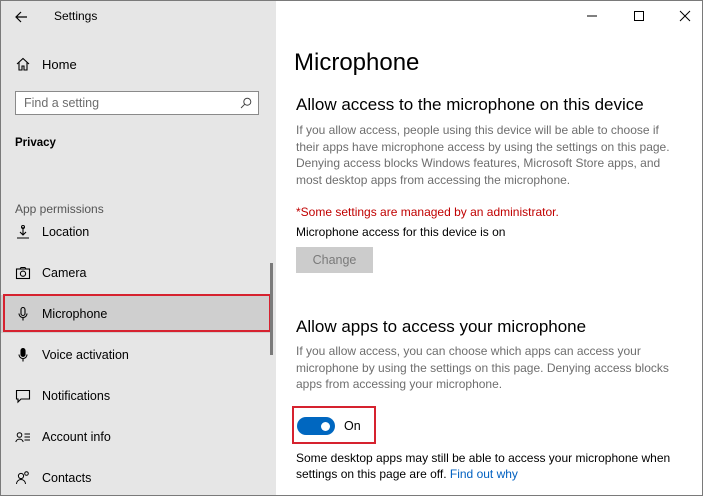 The height and width of the screenshot is (496, 703). I want to click on contacts-icon, so click(22, 478).